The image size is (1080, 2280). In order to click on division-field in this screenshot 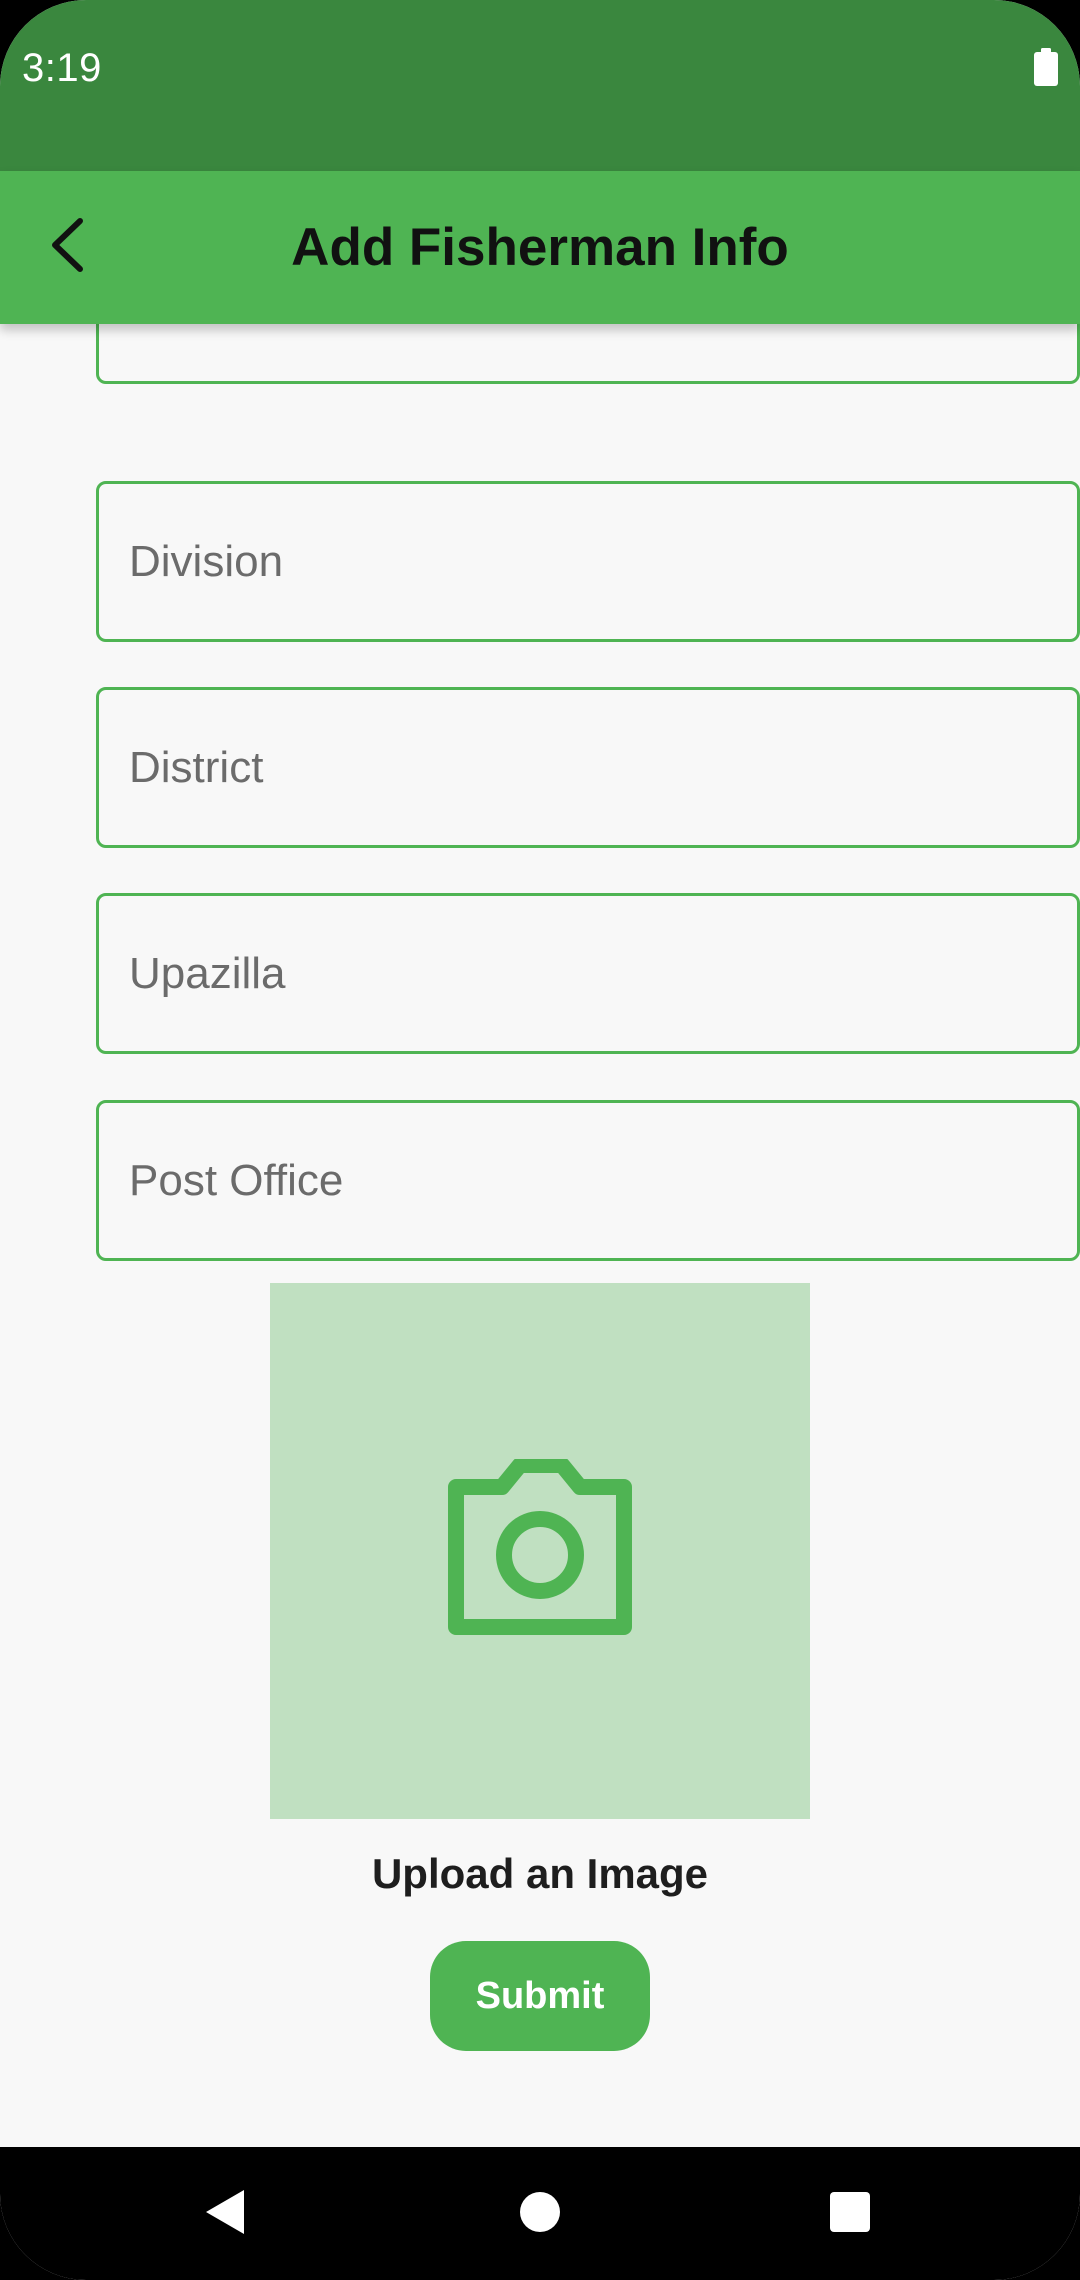, I will do `click(588, 561)`.